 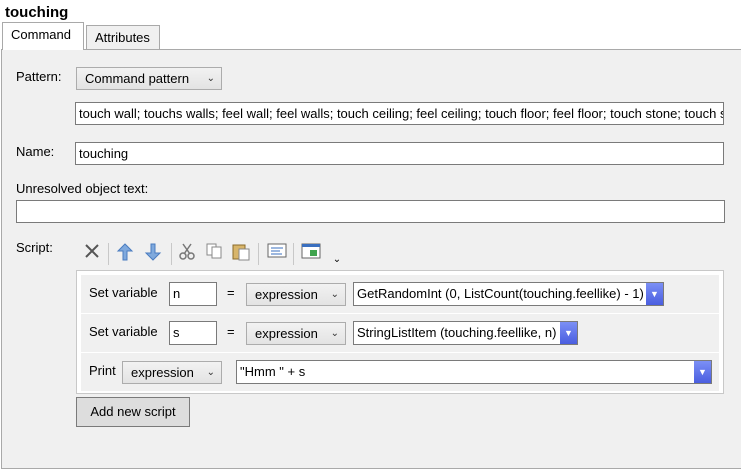 I want to click on script-toolbar: ⌄, so click(x=210, y=254).